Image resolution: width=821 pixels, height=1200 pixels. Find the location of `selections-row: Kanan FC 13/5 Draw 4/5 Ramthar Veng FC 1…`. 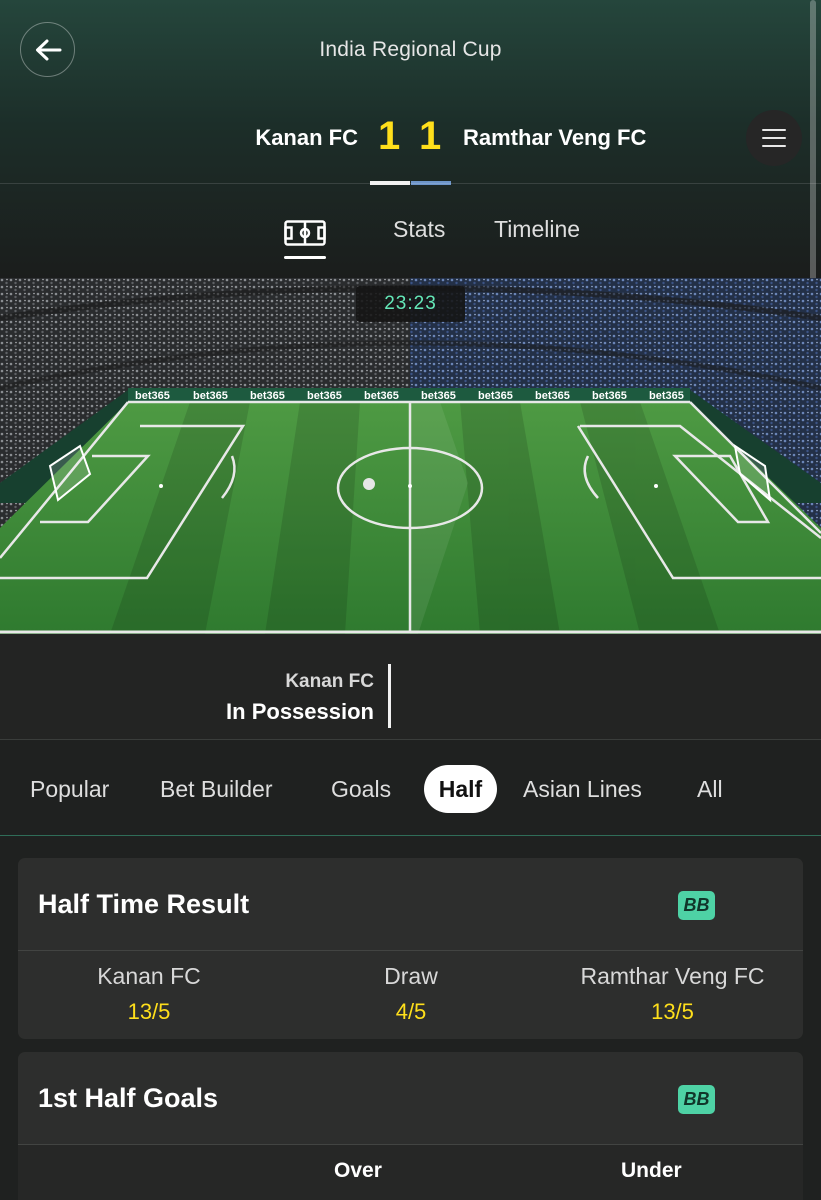

selections-row: Kanan FC 13/5 Draw 4/5 Ramthar Veng FC 1… is located at coordinates (410, 995).